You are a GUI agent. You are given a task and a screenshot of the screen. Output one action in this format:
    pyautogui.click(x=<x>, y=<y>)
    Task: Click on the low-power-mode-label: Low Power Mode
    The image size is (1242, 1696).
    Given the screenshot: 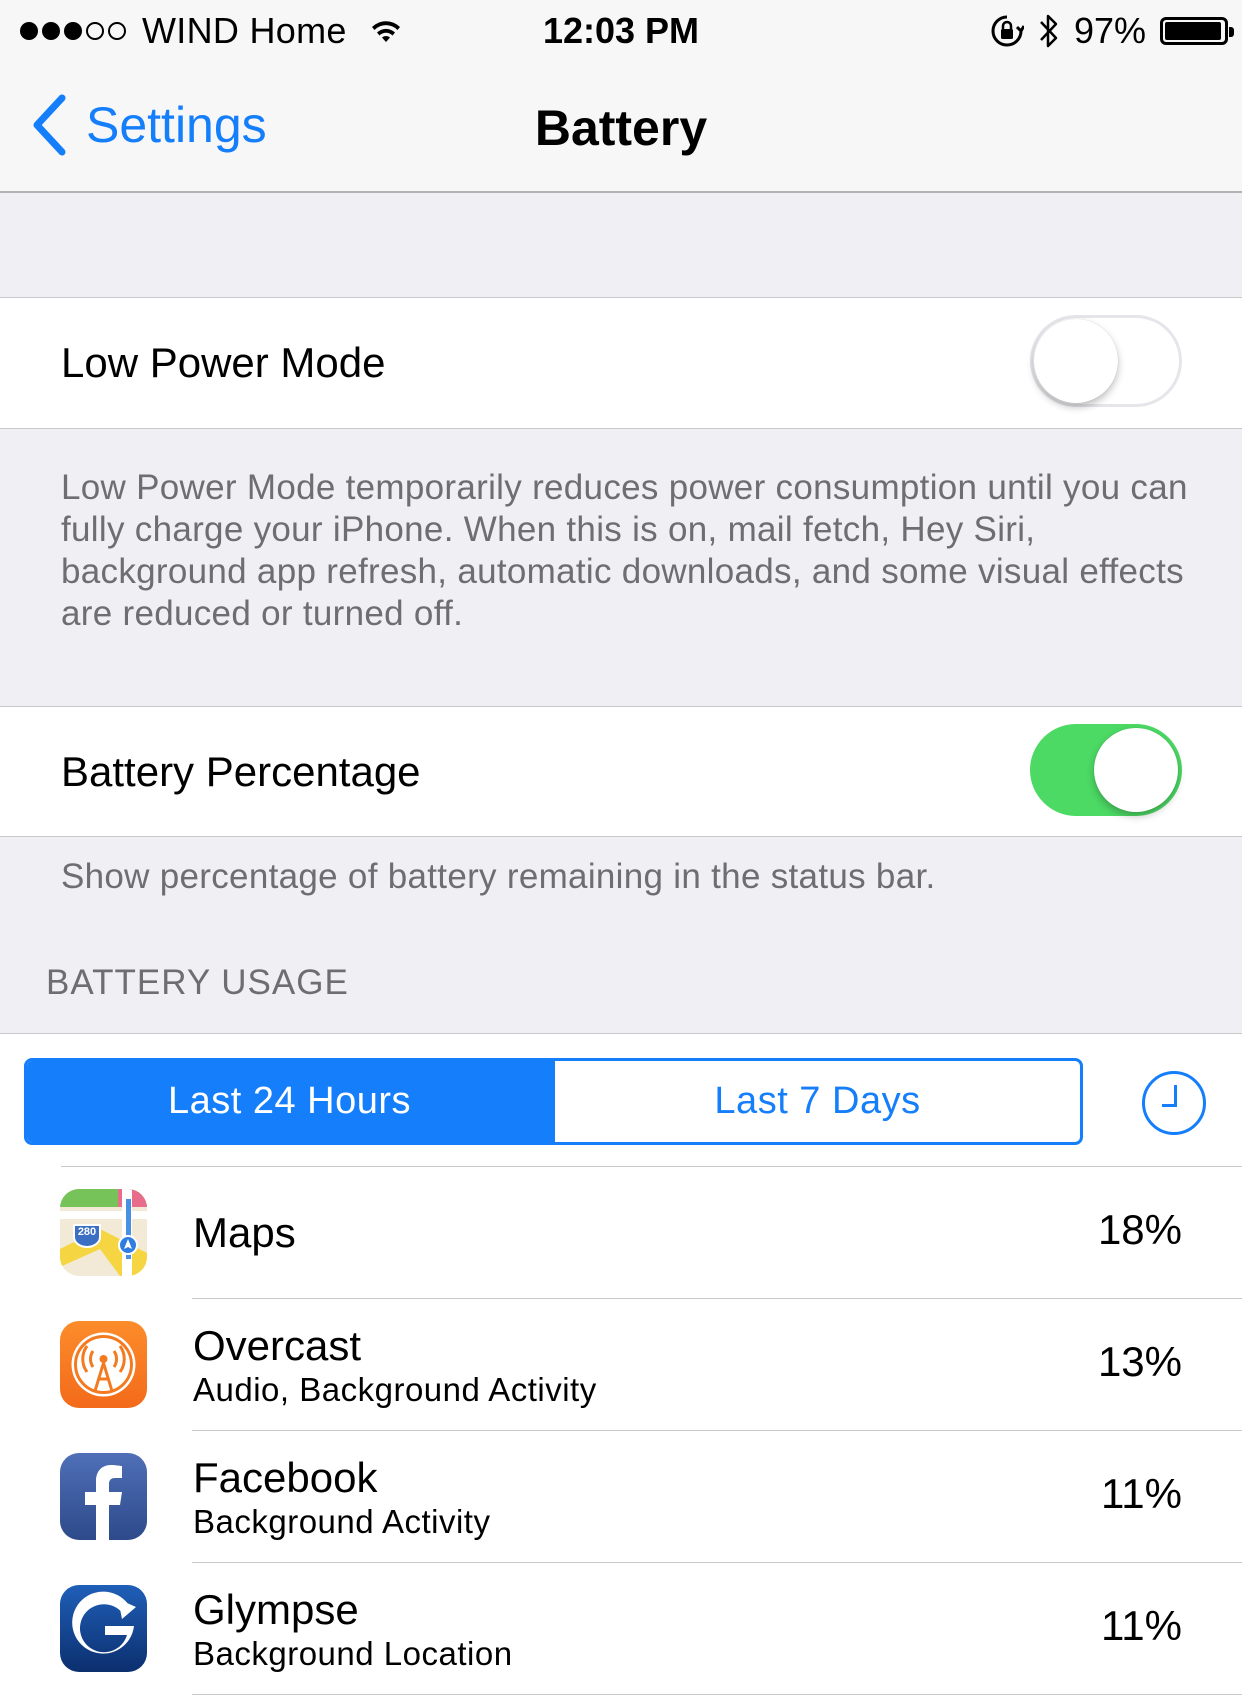 What is the action you would take?
    pyautogui.click(x=223, y=362)
    